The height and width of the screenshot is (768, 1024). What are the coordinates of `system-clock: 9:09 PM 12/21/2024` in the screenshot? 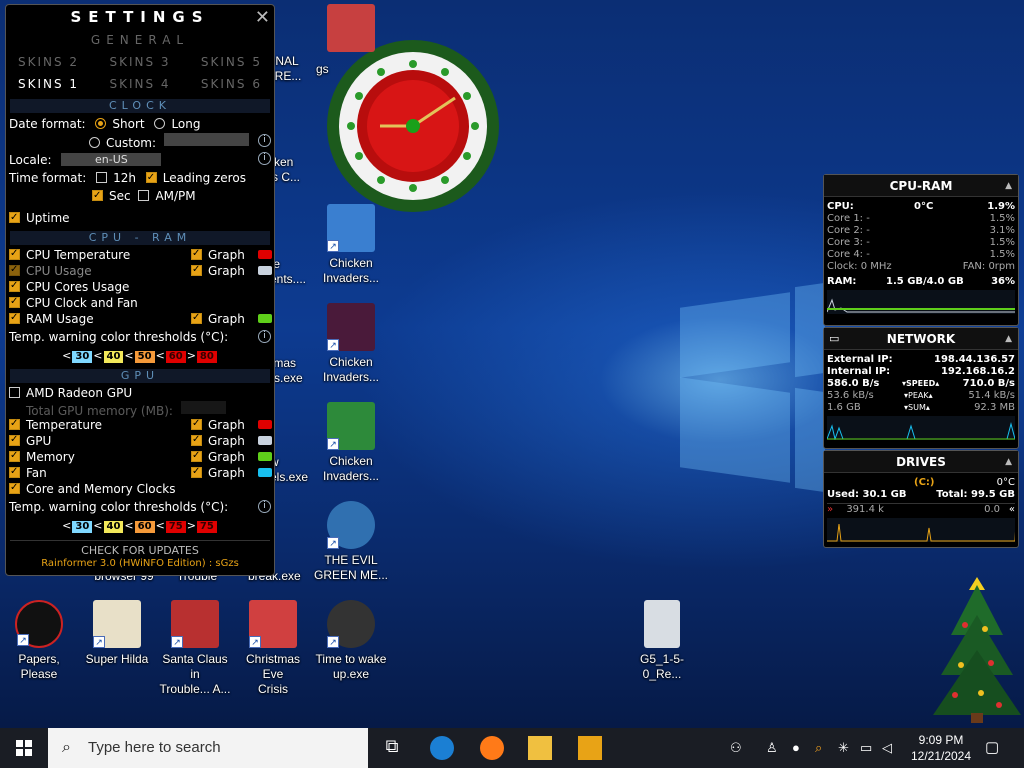 It's located at (941, 748).